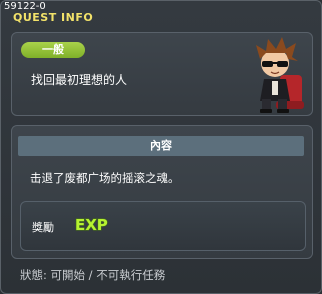 This screenshot has height=294, width=322. I want to click on exp-icon: EXP, so click(92, 225).